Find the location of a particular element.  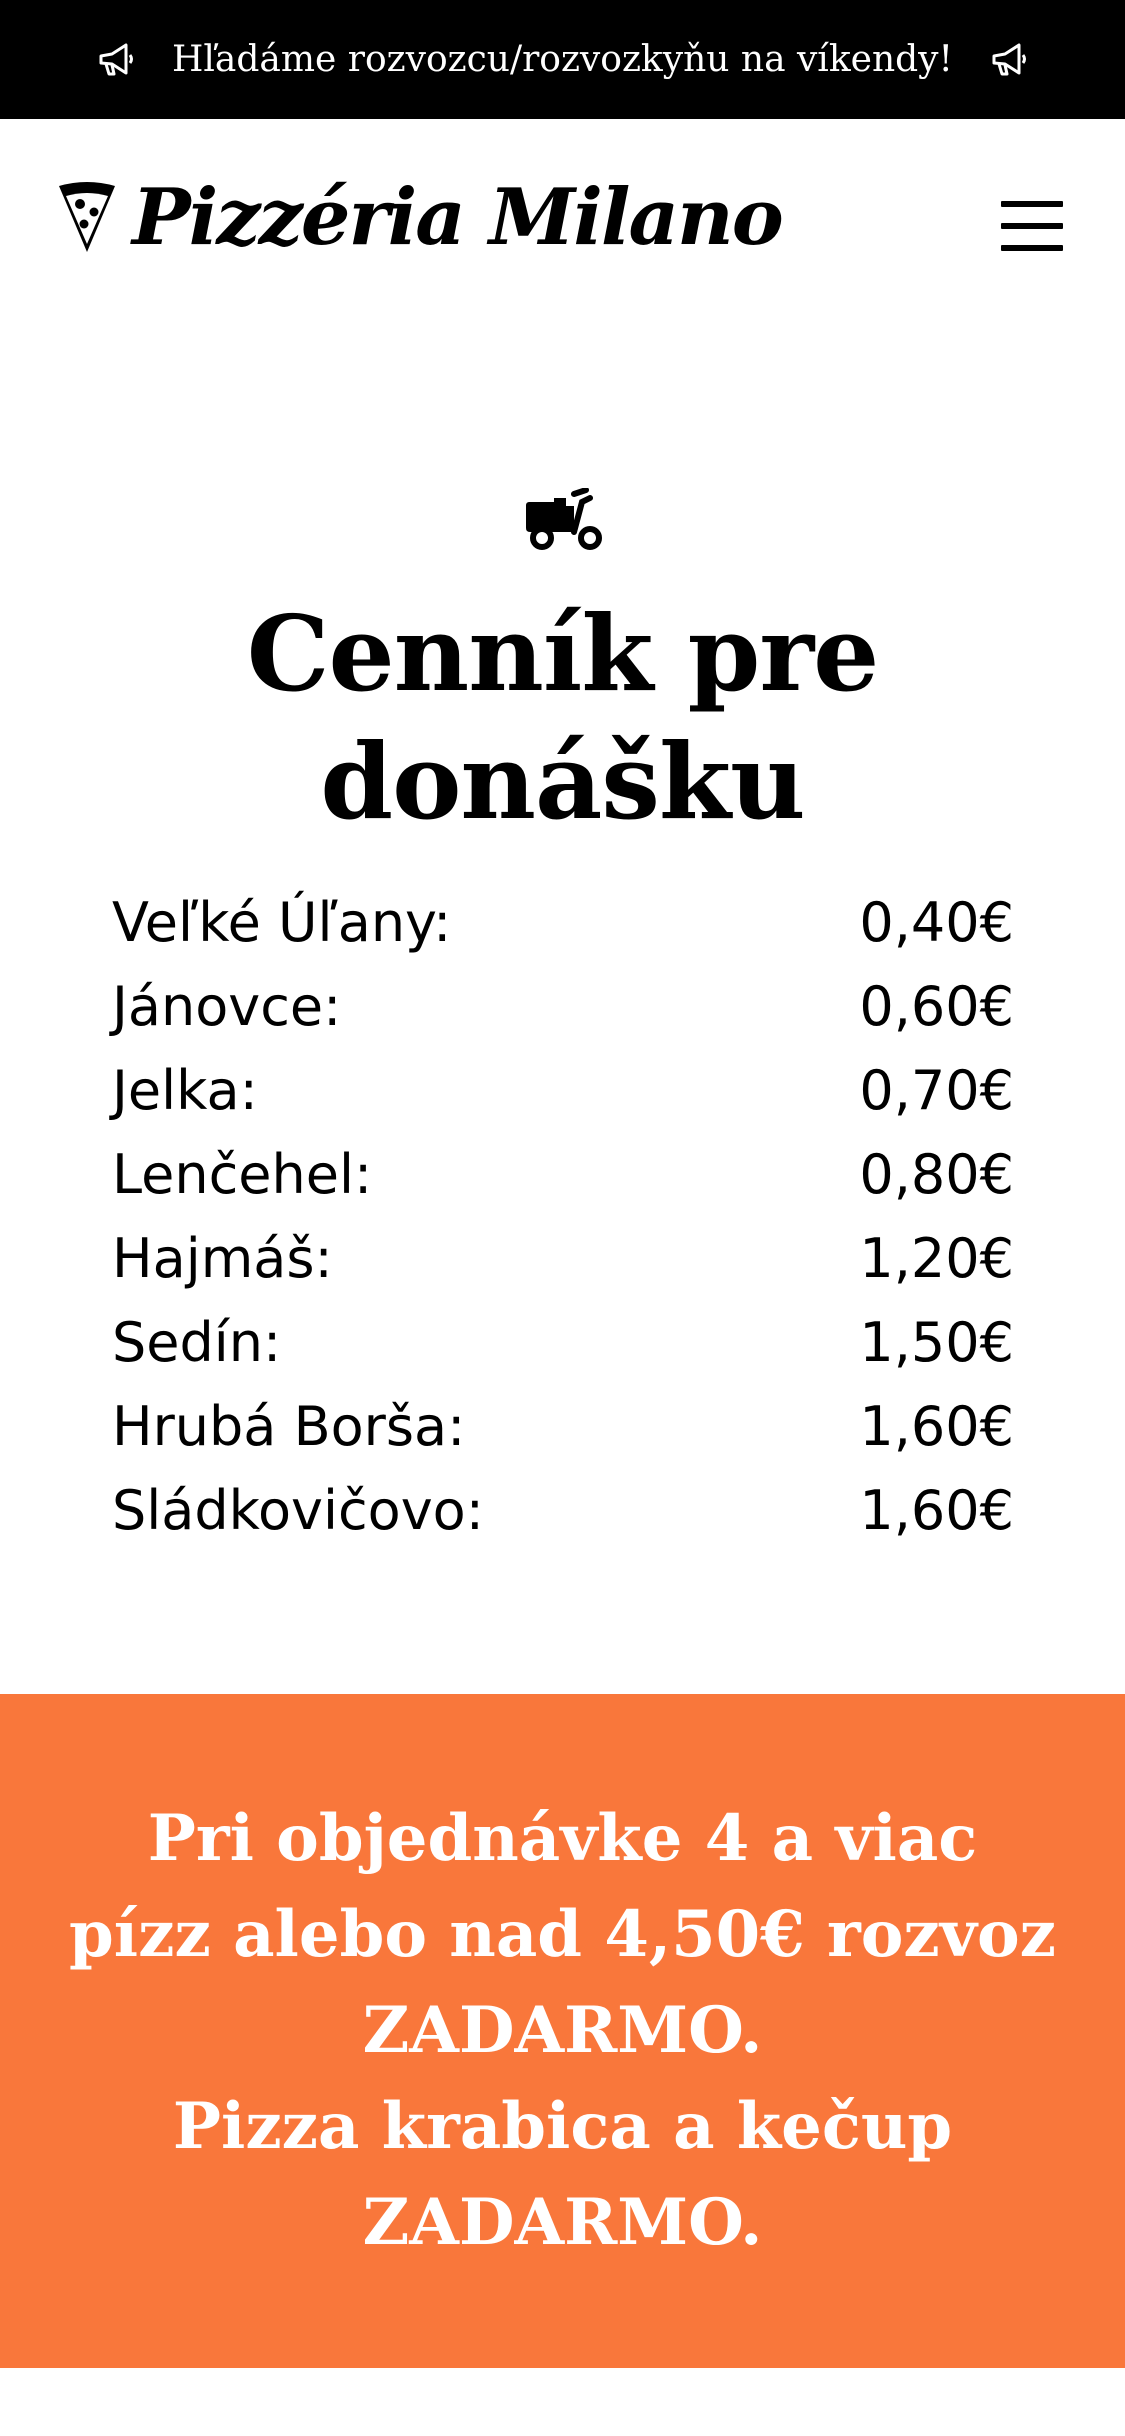

promo-line: Pri objednávke 4 a viac is located at coordinates (562, 1838).